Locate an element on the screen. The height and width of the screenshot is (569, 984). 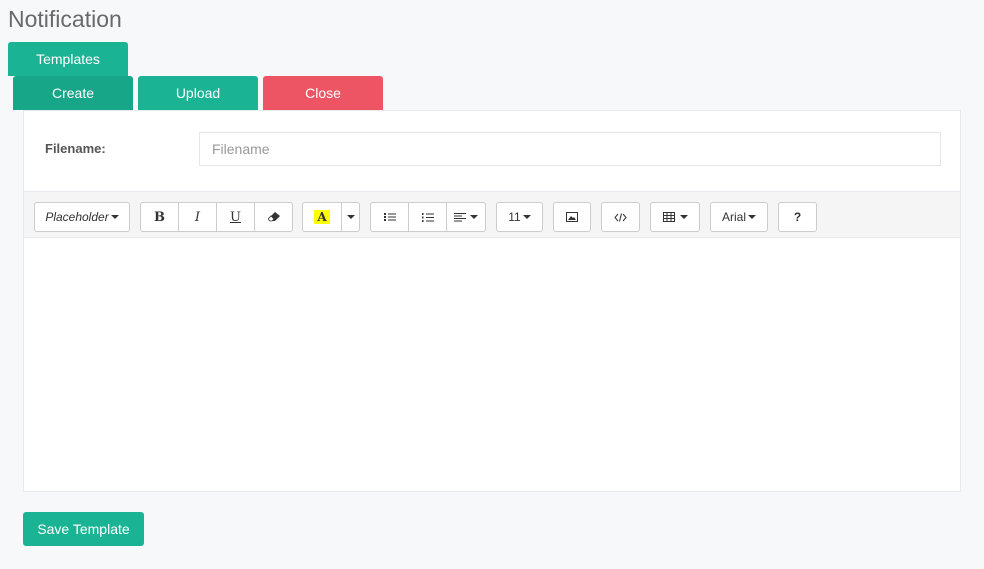
insert-image-button is located at coordinates (572, 217).